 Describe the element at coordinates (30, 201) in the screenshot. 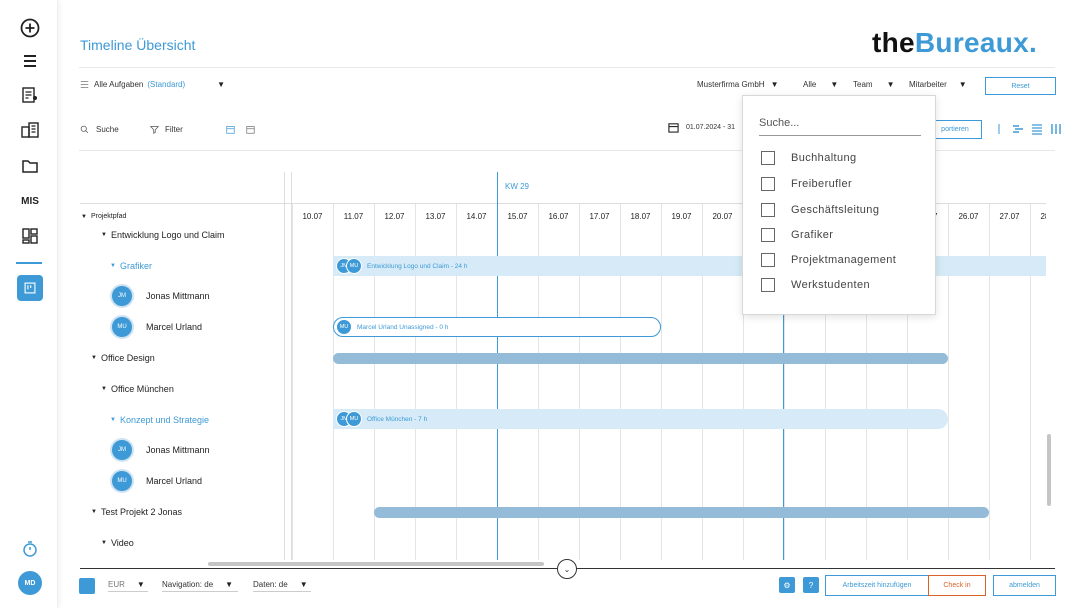

I see `mis-link: MIS` at that location.